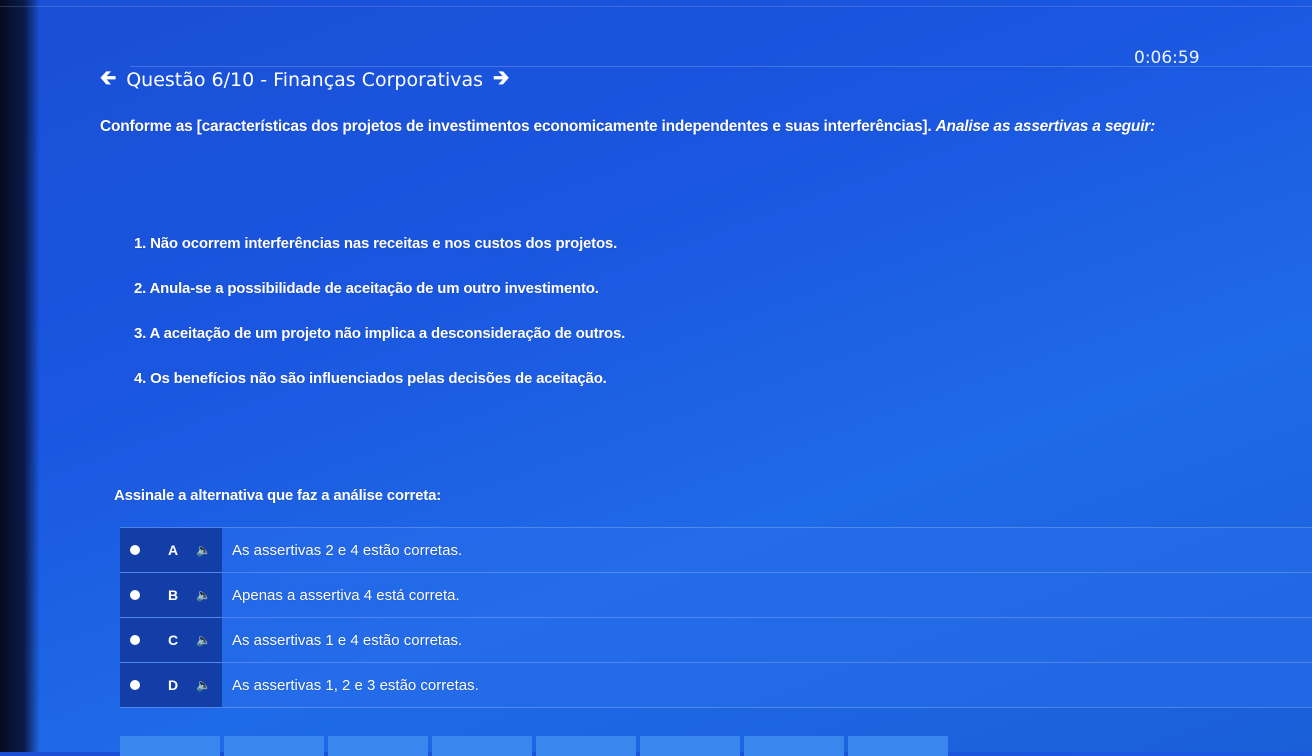 The width and height of the screenshot is (1312, 756). What do you see at coordinates (767, 595) in the screenshot?
I see `option-text: Apenas a assertiva 4 está correta.` at bounding box center [767, 595].